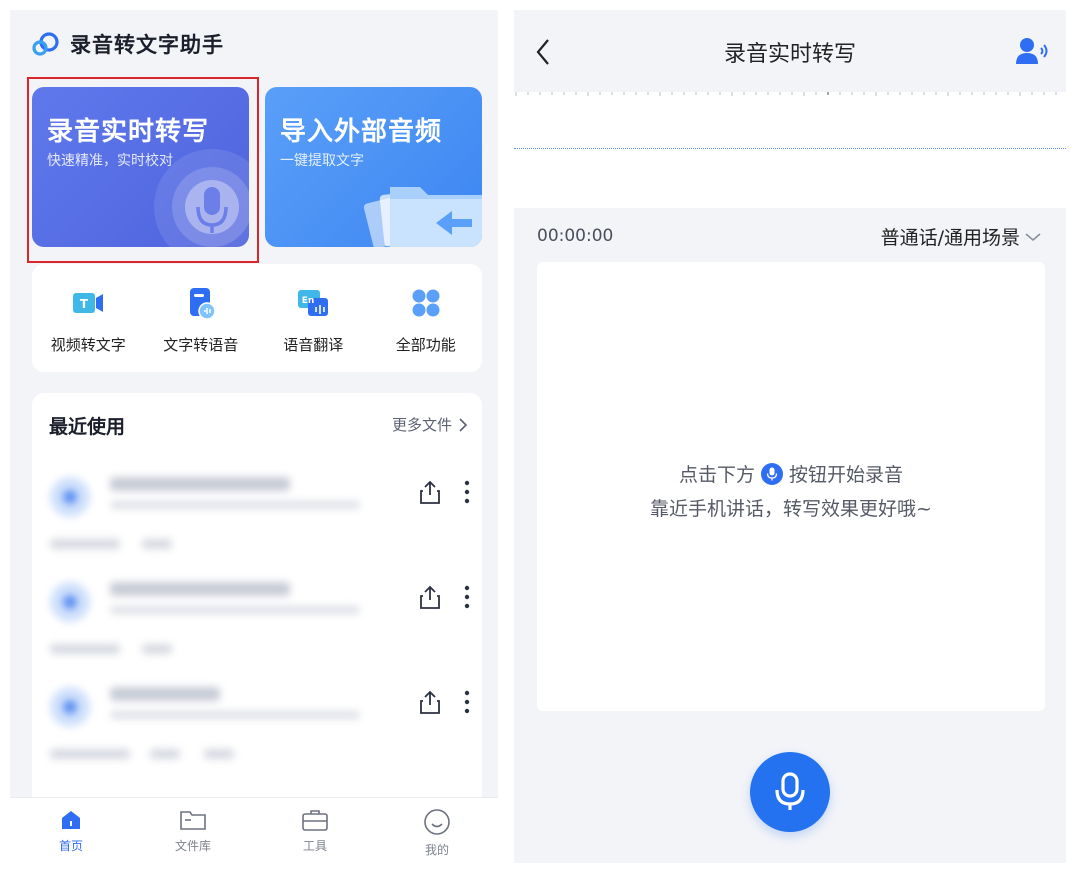 The width and height of the screenshot is (1078, 873). I want to click on tab-label: 工具, so click(314, 846).